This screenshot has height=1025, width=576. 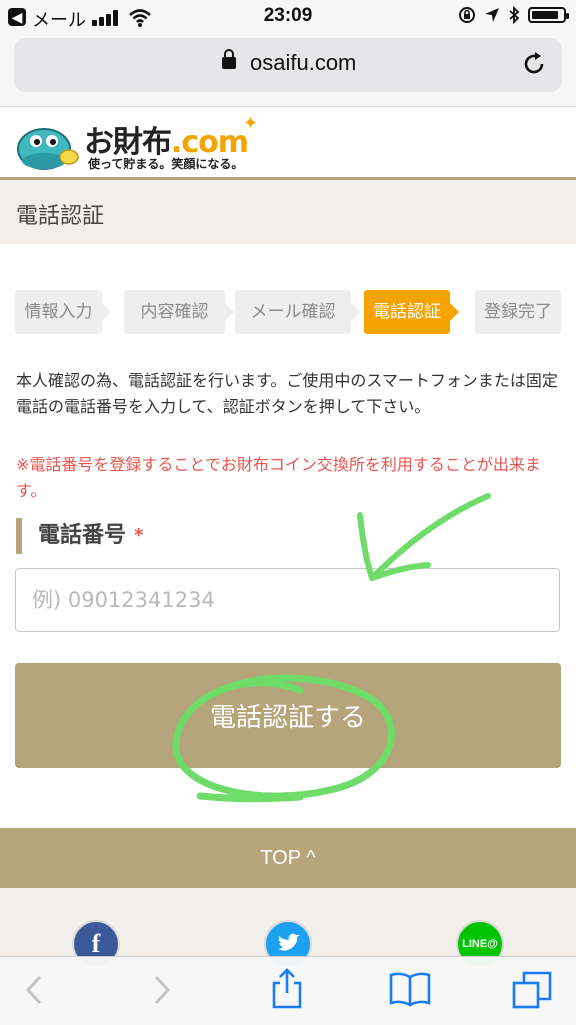 What do you see at coordinates (79, 536) in the screenshot?
I see `phone-field-label: 電話番号 *` at bounding box center [79, 536].